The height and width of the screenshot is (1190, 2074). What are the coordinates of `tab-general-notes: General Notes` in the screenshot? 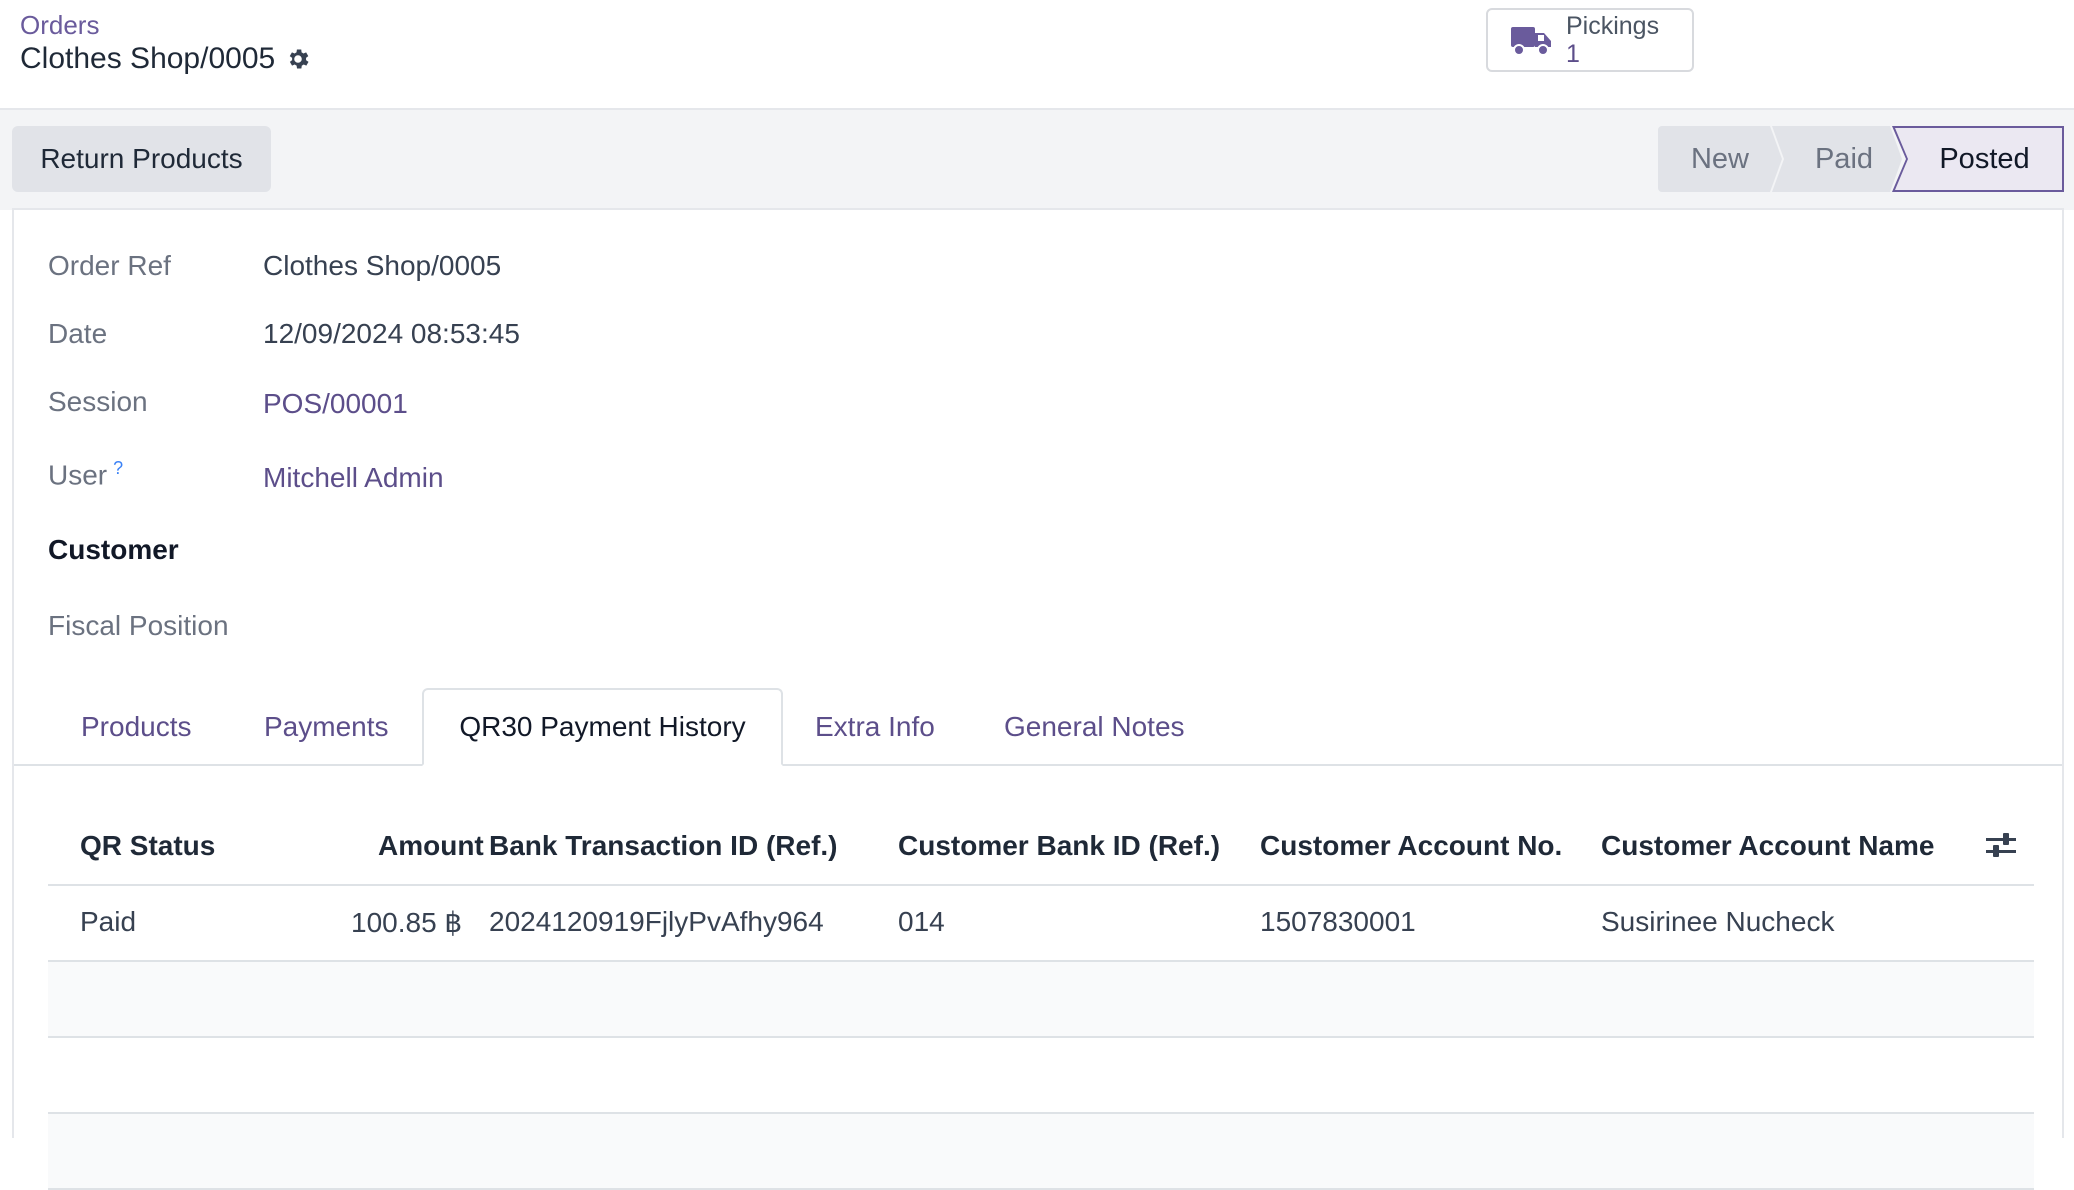 It's located at (1094, 727).